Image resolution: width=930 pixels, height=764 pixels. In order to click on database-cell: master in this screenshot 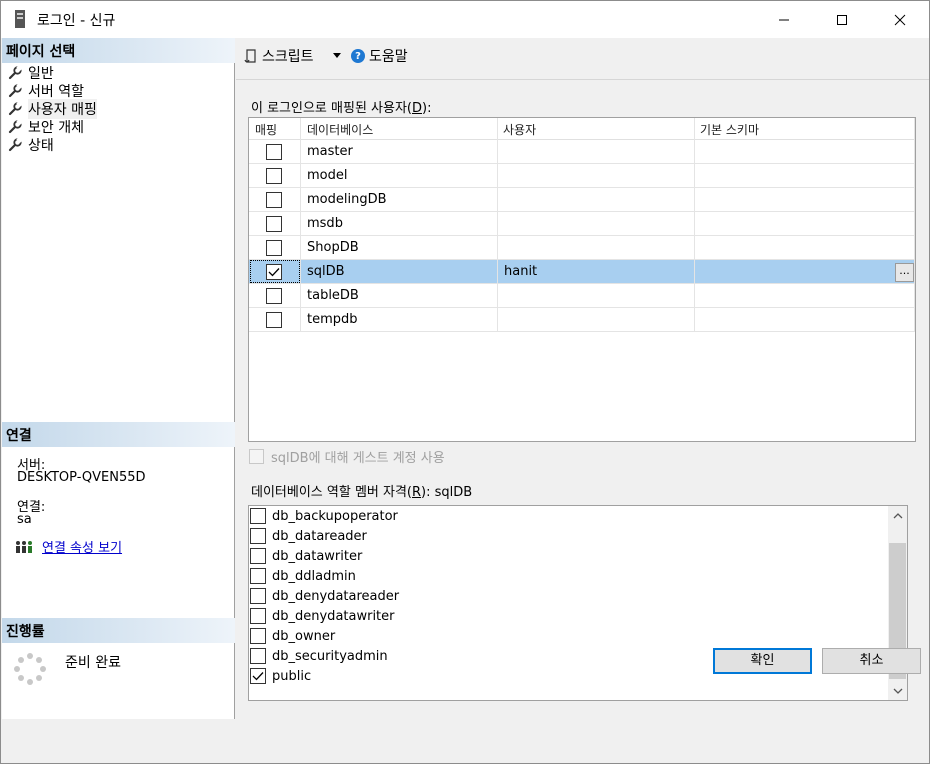, I will do `click(330, 151)`.